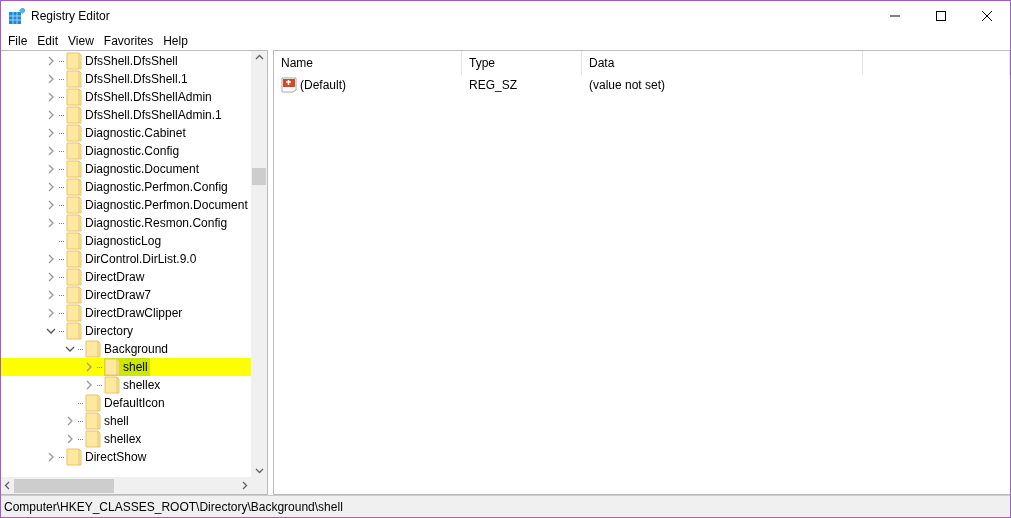  Describe the element at coordinates (175, 40) in the screenshot. I see `menu-item: Help` at that location.